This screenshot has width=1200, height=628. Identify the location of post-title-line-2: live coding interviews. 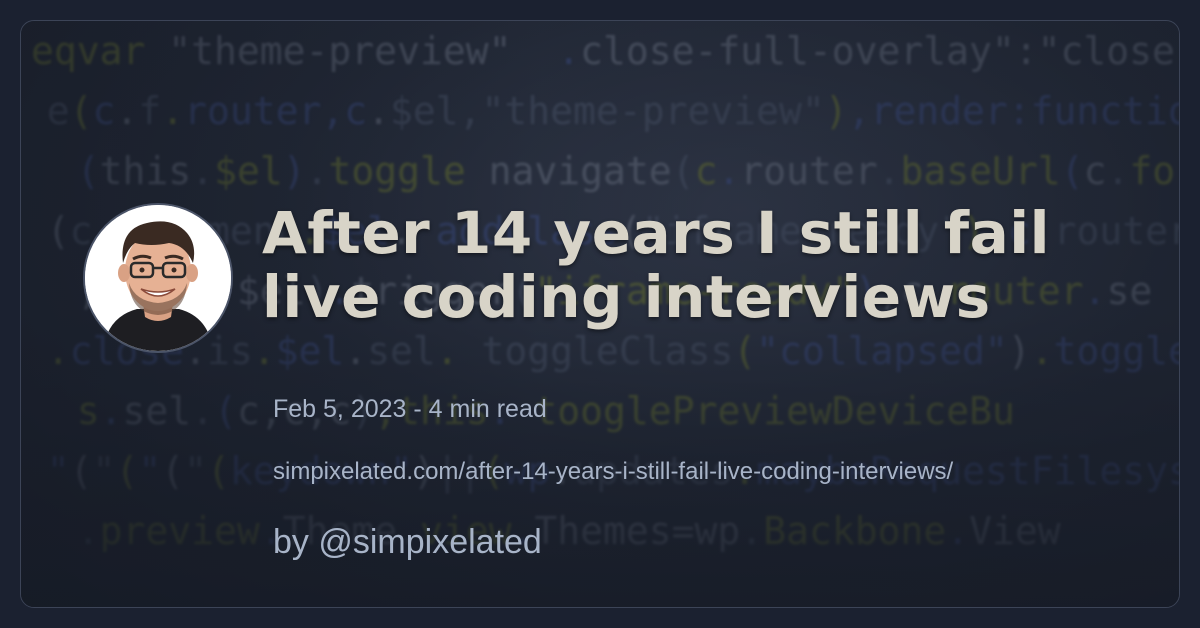
(626, 297).